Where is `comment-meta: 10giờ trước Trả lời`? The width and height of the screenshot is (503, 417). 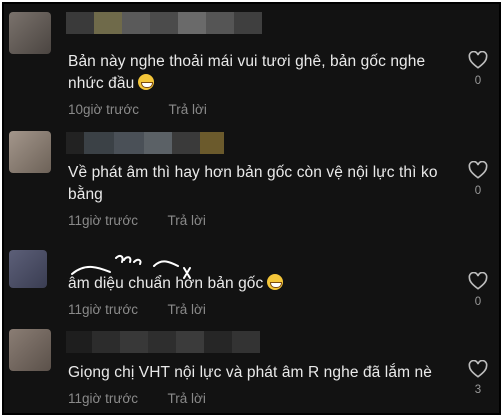
comment-meta: 10giờ trước Trả lời is located at coordinates (137, 109).